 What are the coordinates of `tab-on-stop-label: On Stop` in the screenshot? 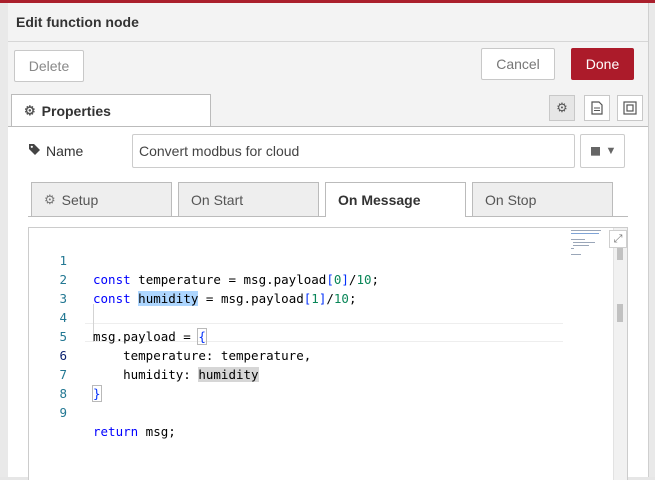 It's located at (511, 199).